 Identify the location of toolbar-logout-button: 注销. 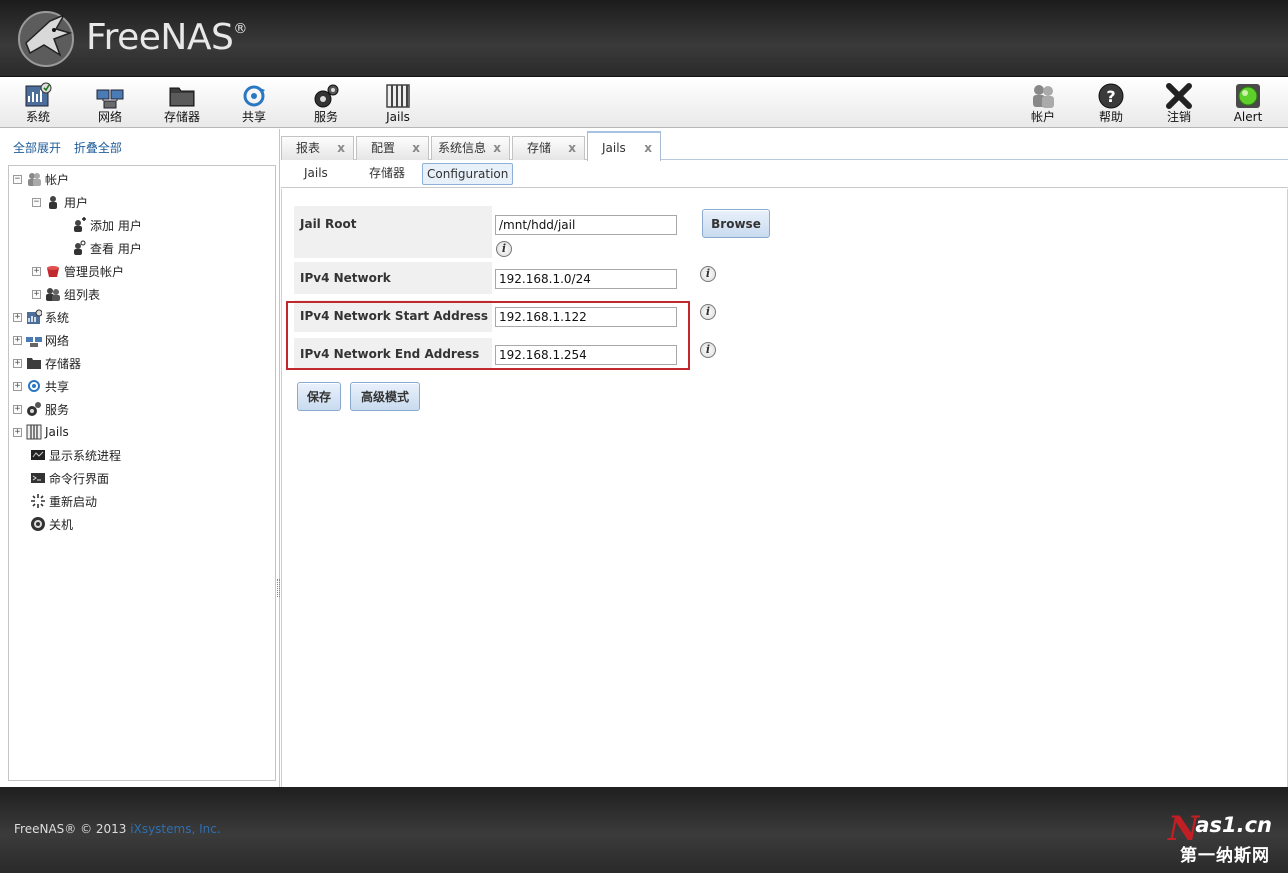
(1179, 103).